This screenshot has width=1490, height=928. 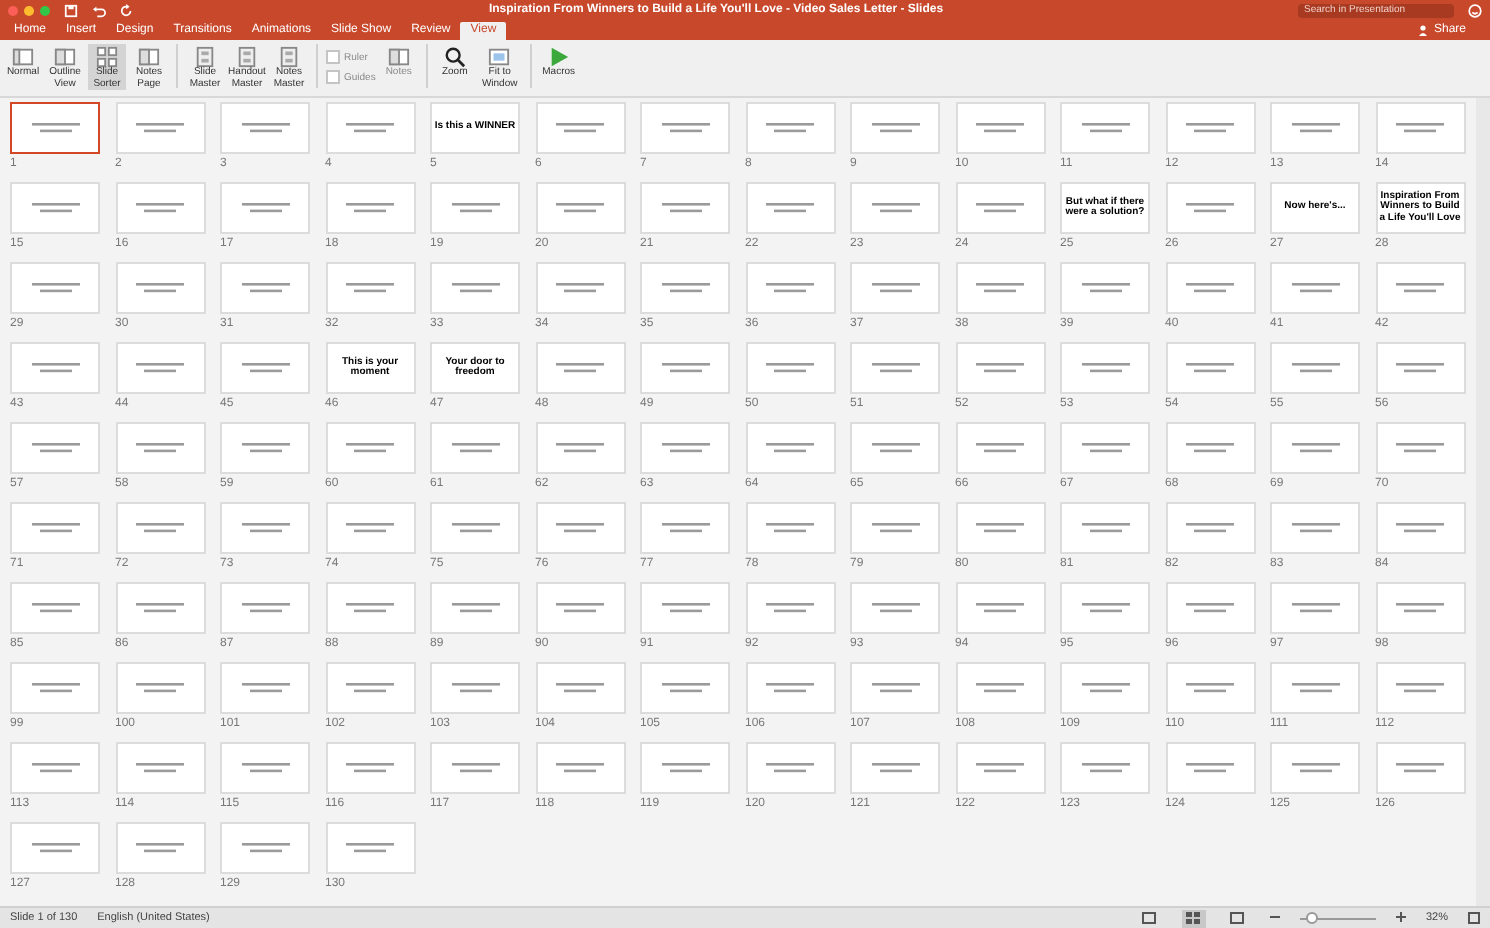 I want to click on fit-window-icon, so click(x=499, y=57).